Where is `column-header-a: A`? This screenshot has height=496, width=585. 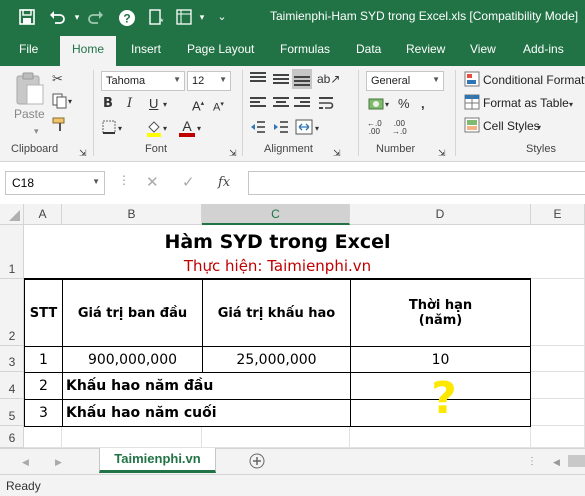 column-header-a: A is located at coordinates (43, 214).